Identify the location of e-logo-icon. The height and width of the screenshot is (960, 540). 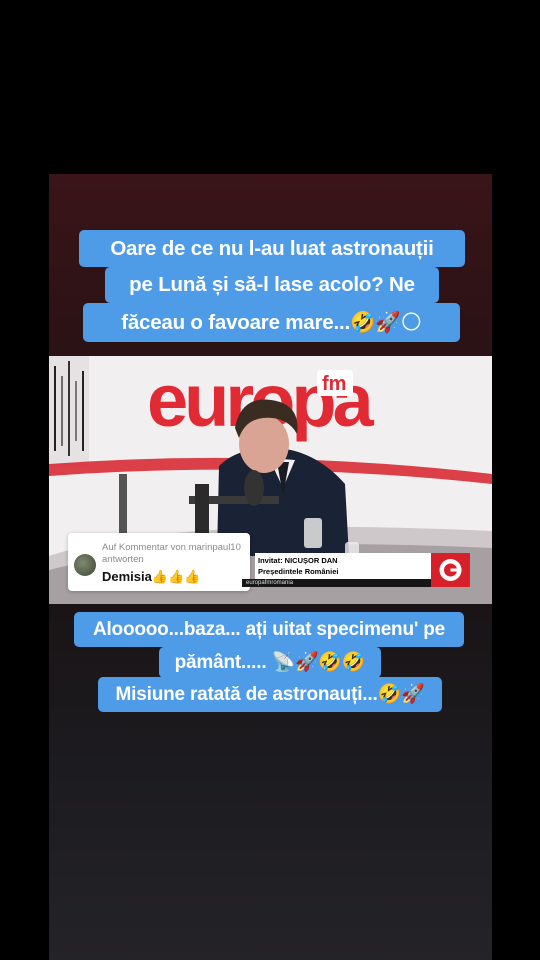
(450, 570).